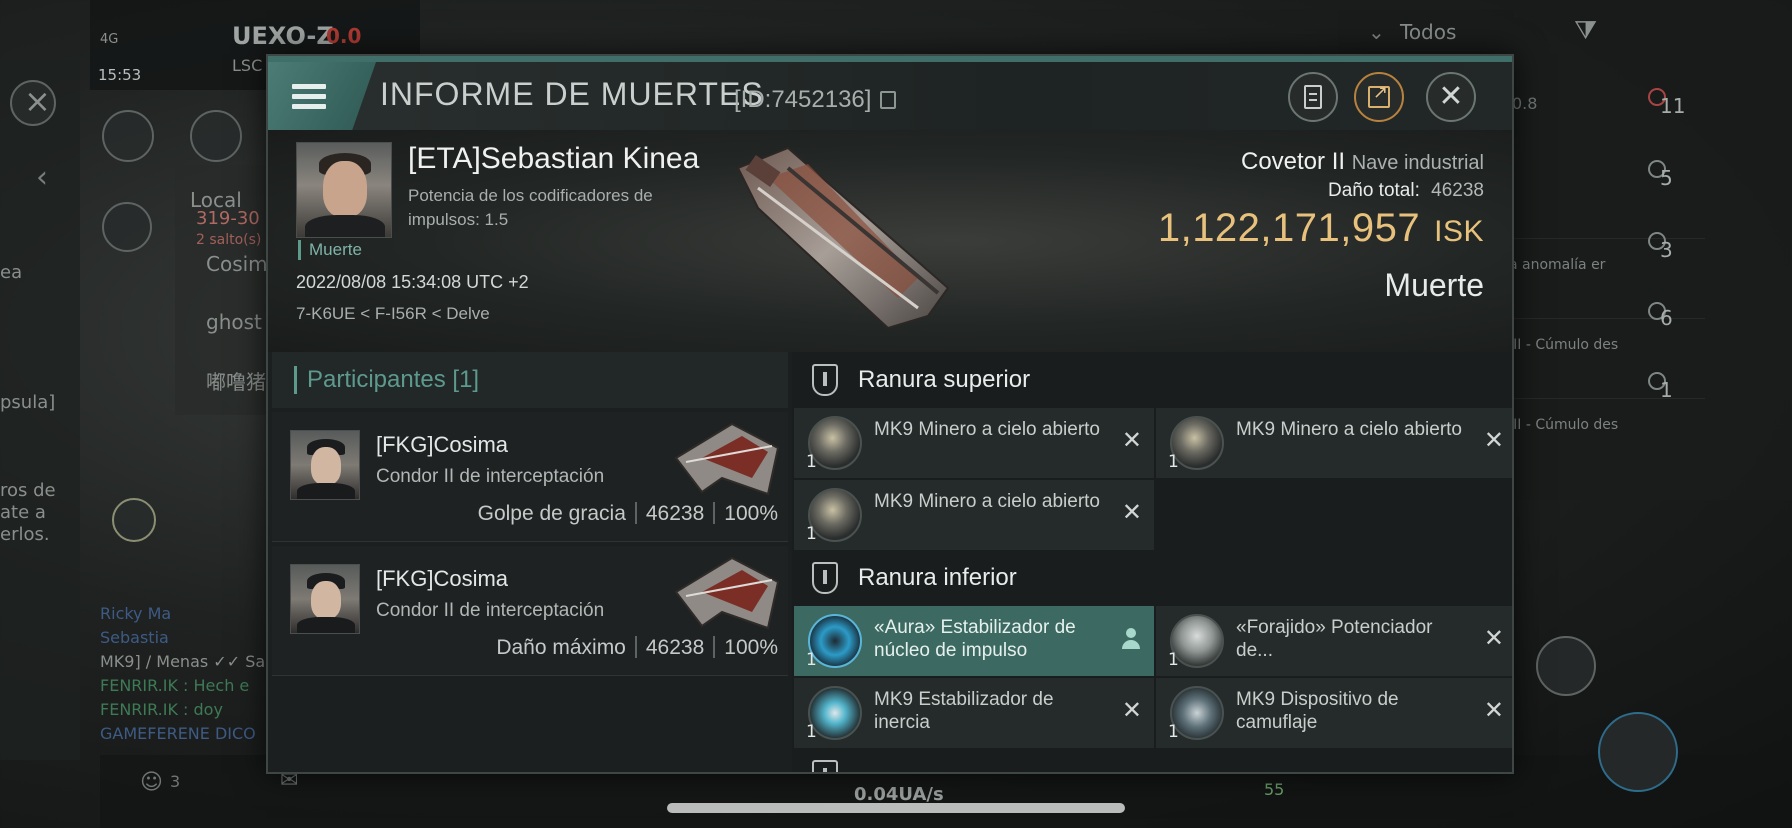  I want to click on overview-row-3: III - Cúmulo des, so click(1605, 437).